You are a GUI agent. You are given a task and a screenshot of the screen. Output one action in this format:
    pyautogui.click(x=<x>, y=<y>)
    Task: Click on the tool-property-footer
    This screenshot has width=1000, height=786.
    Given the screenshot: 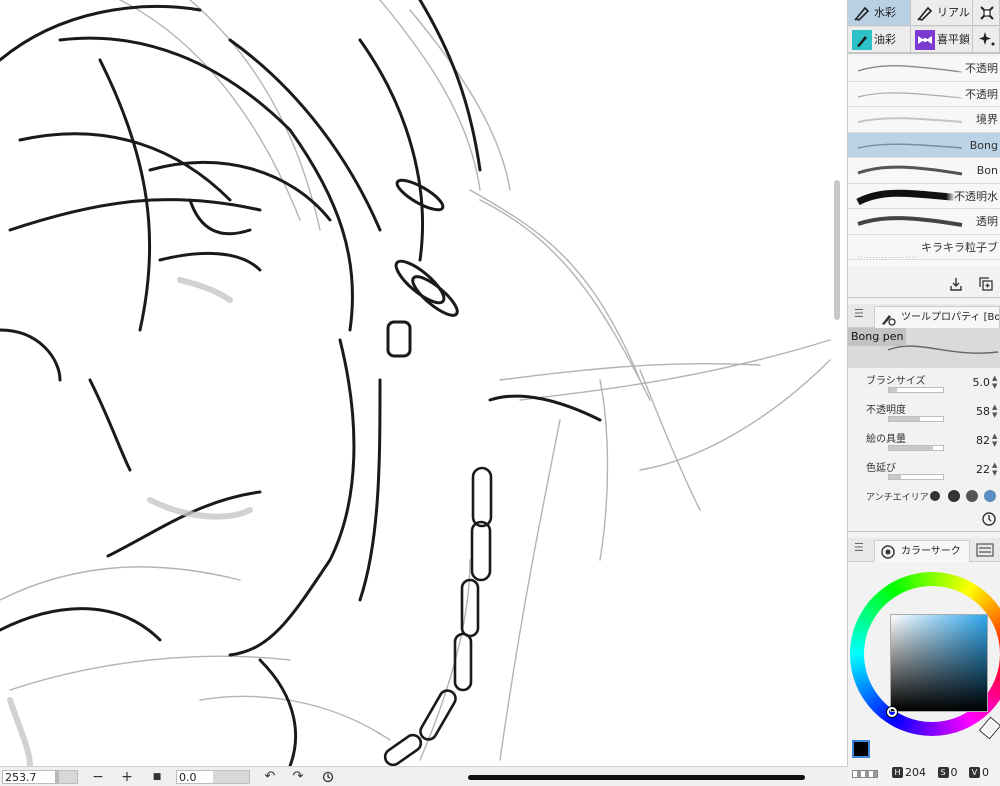 What is the action you would take?
    pyautogui.click(x=924, y=519)
    